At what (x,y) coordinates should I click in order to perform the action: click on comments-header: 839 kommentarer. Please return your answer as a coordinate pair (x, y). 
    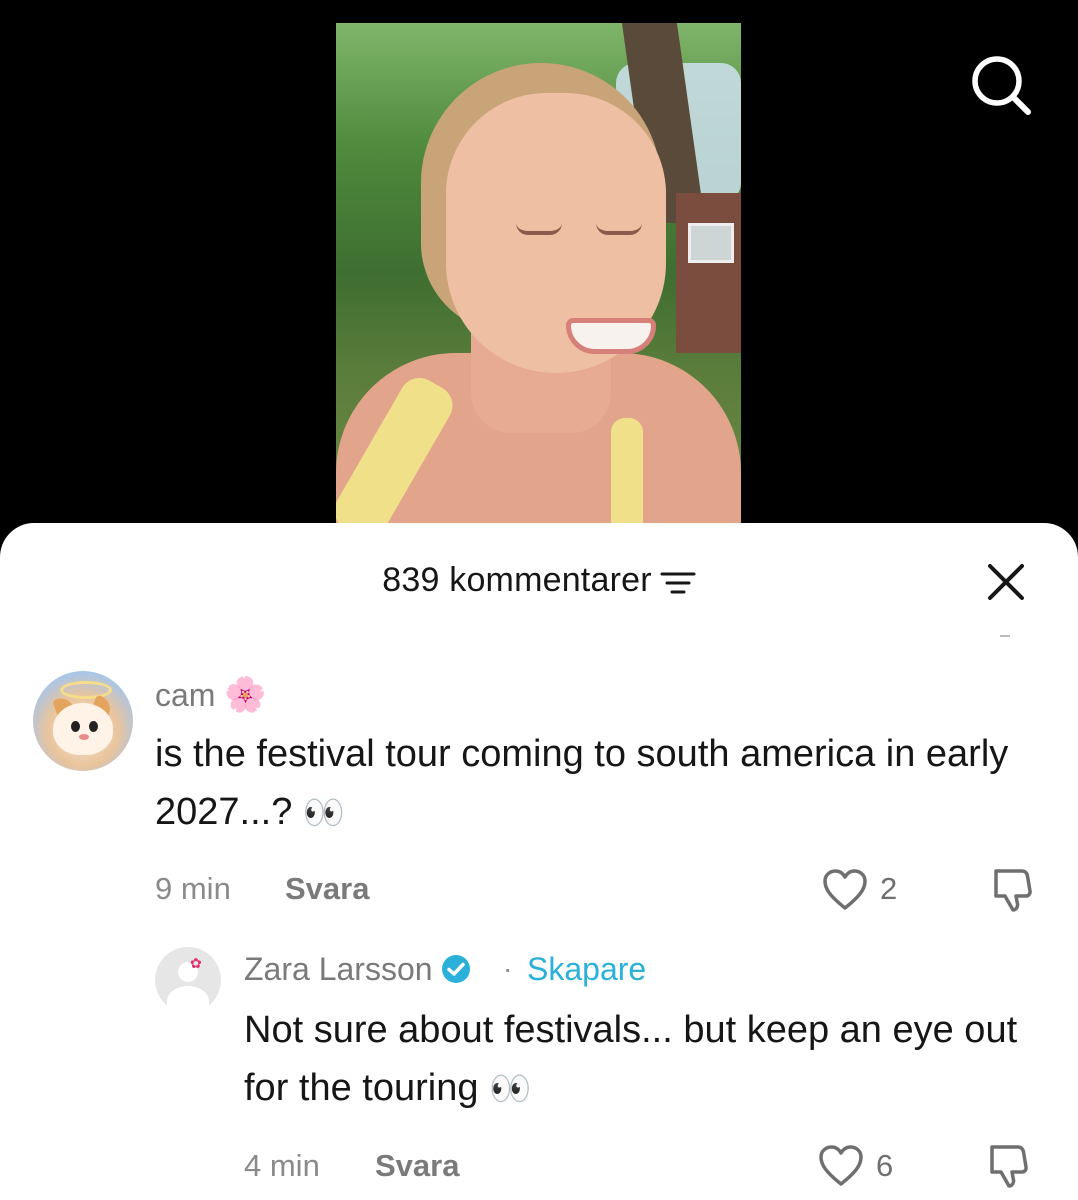
    Looking at the image, I should click on (539, 583).